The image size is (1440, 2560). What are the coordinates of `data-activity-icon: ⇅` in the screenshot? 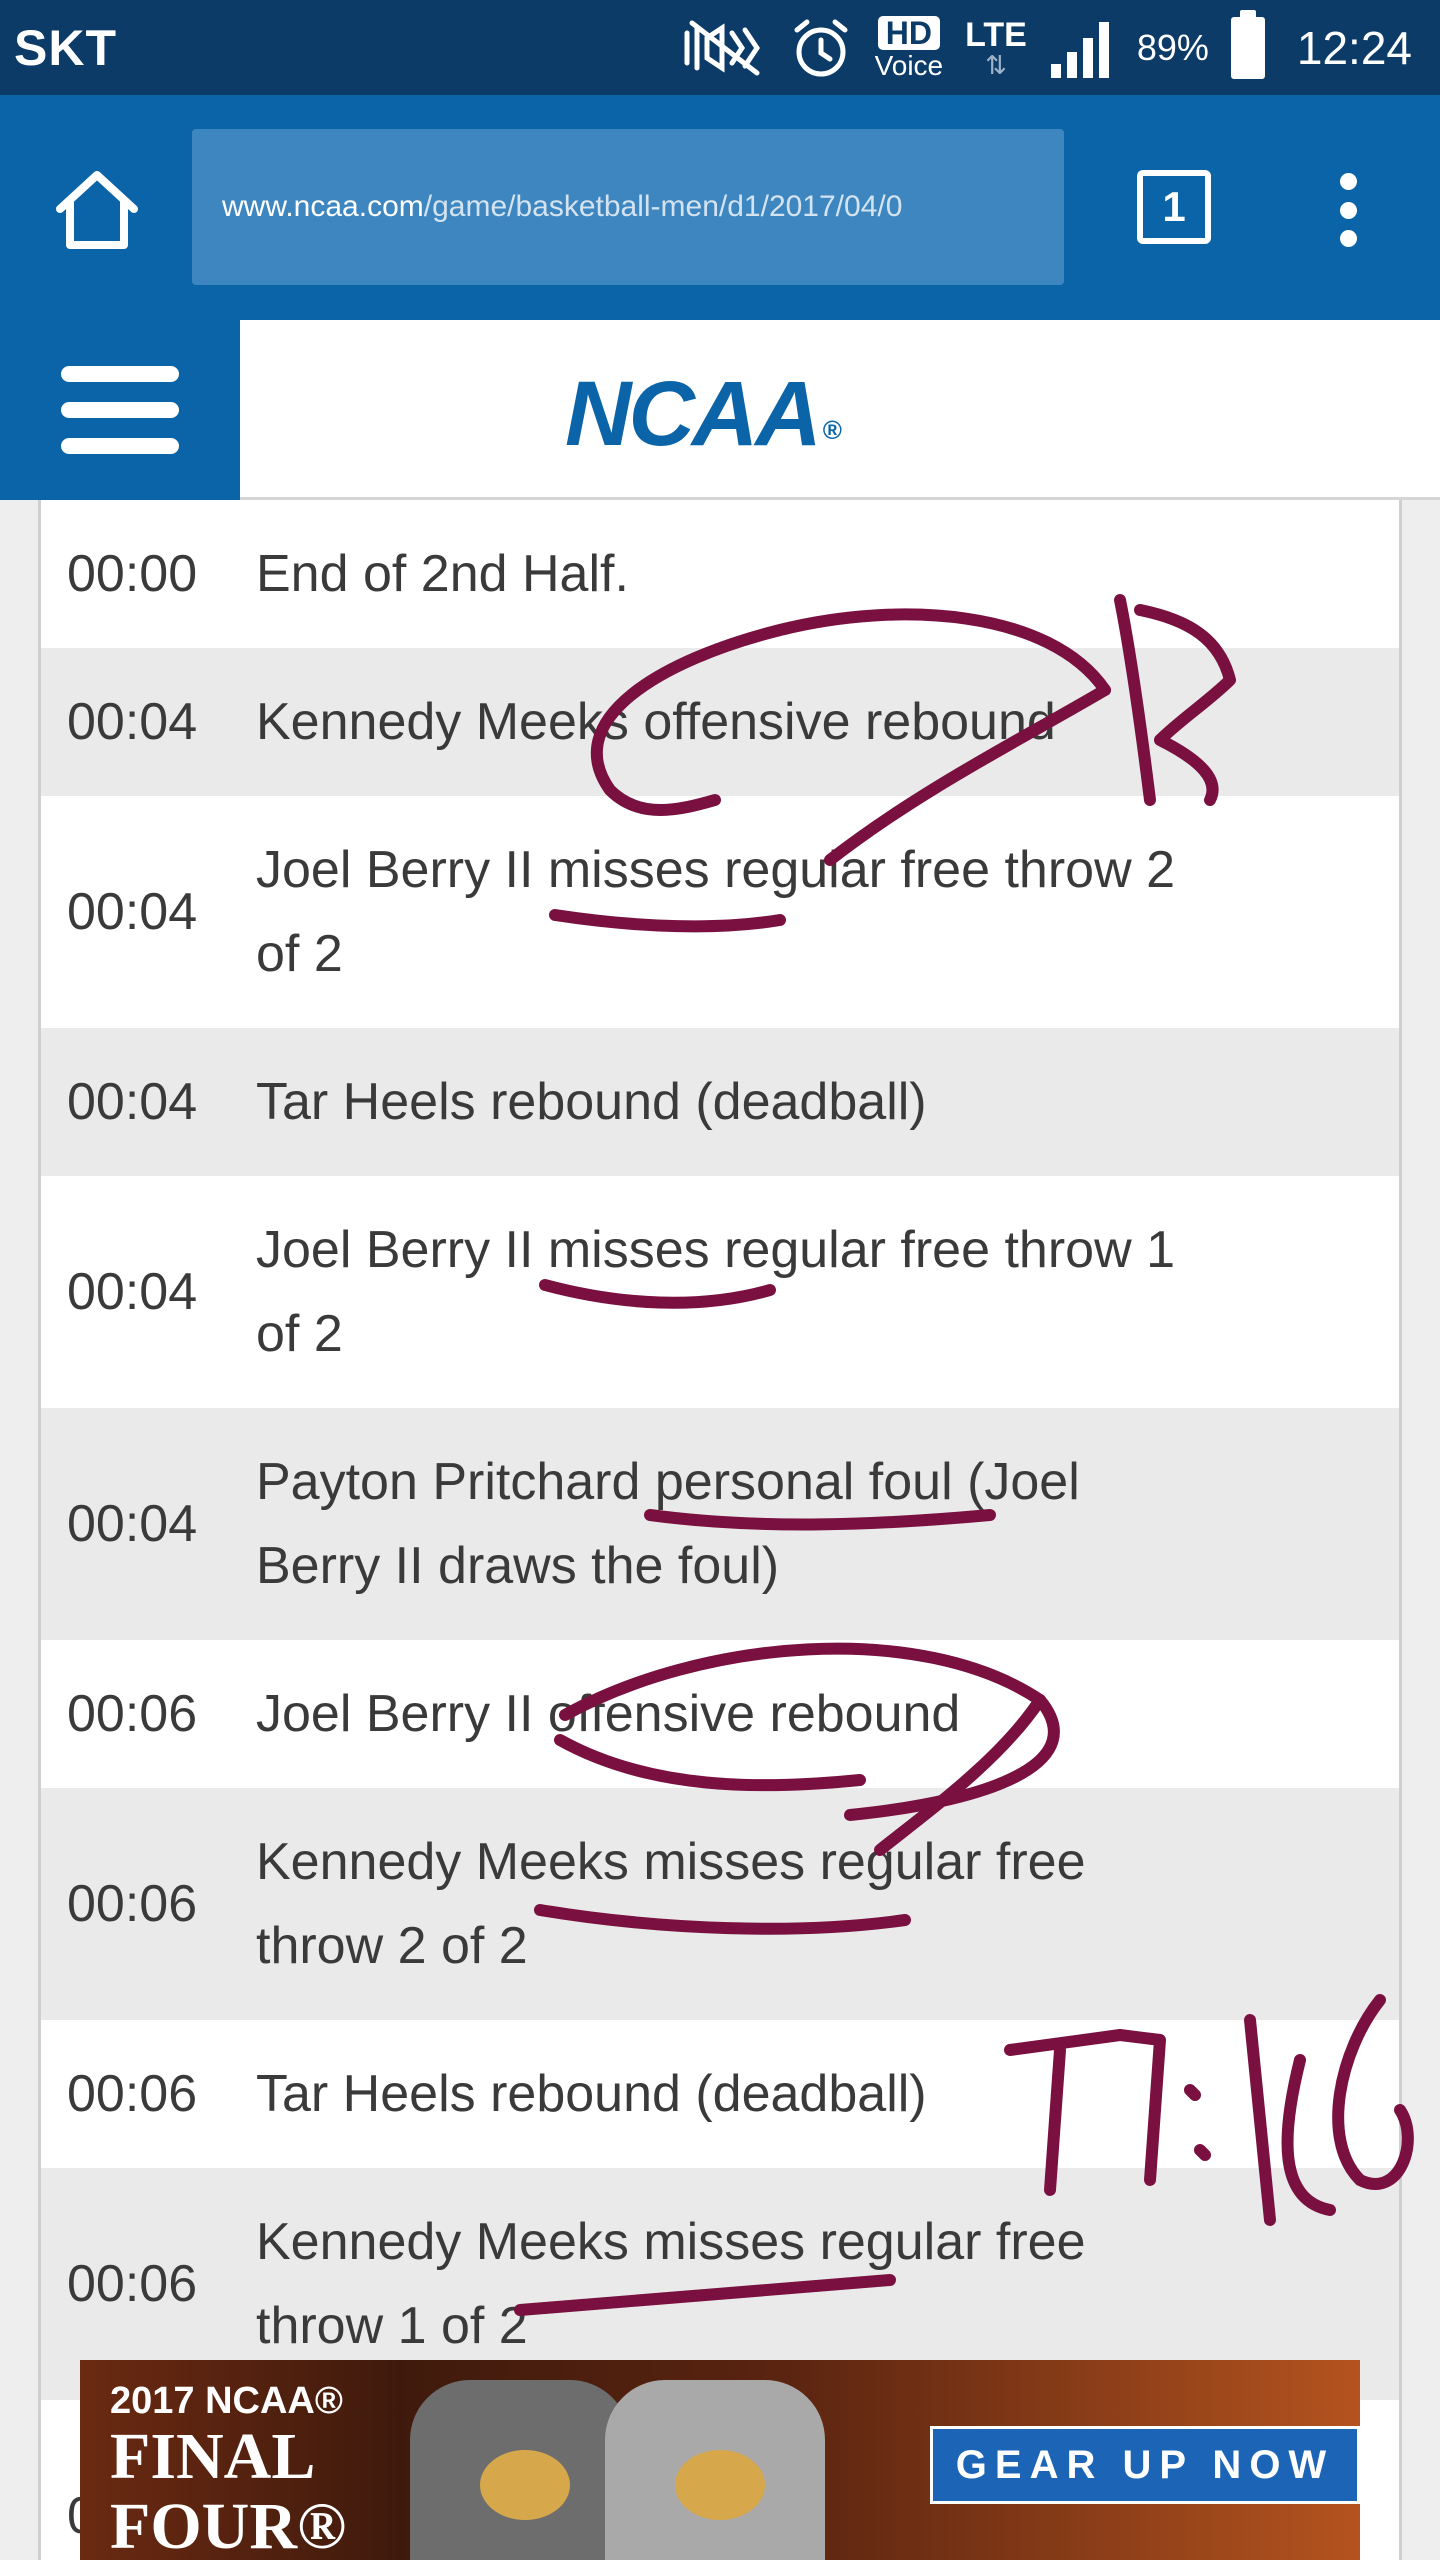 It's located at (996, 64).